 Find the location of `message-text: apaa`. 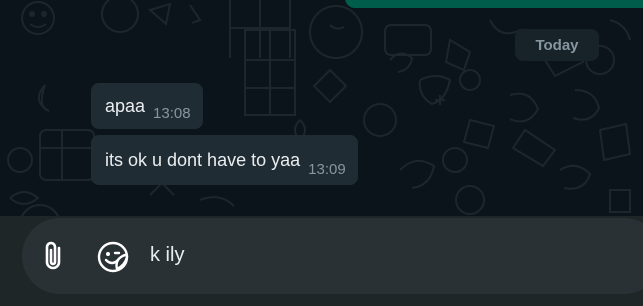

message-text: apaa is located at coordinates (125, 106).